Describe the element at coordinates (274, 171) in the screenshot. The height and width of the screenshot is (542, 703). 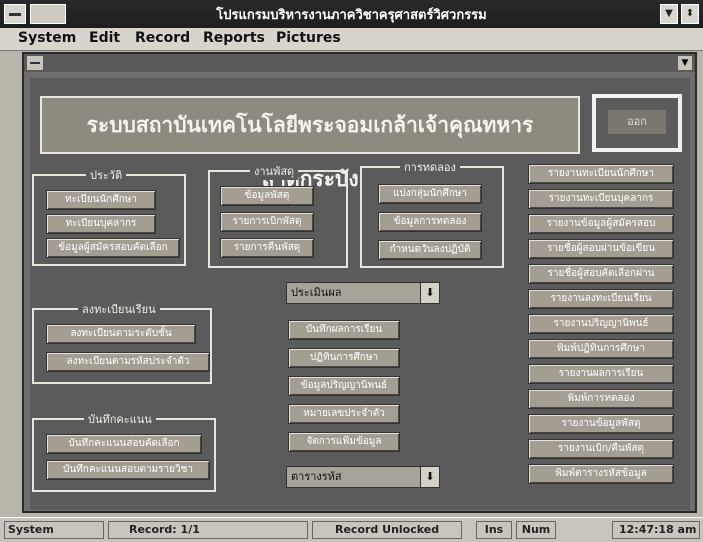
I see `supplies-group-label: งานพัสดุ` at that location.